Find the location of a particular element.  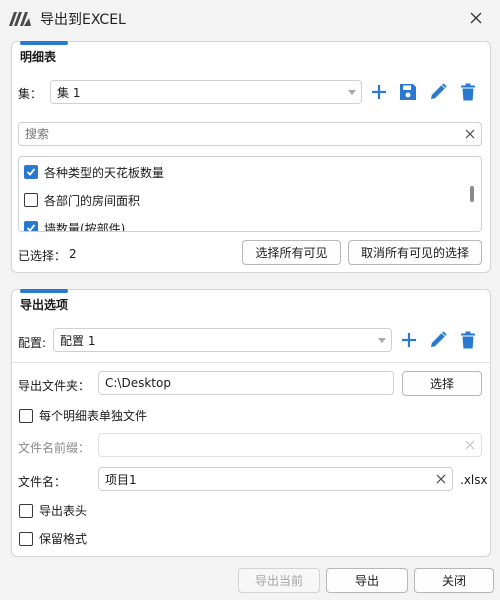

save-icon is located at coordinates (408, 92).